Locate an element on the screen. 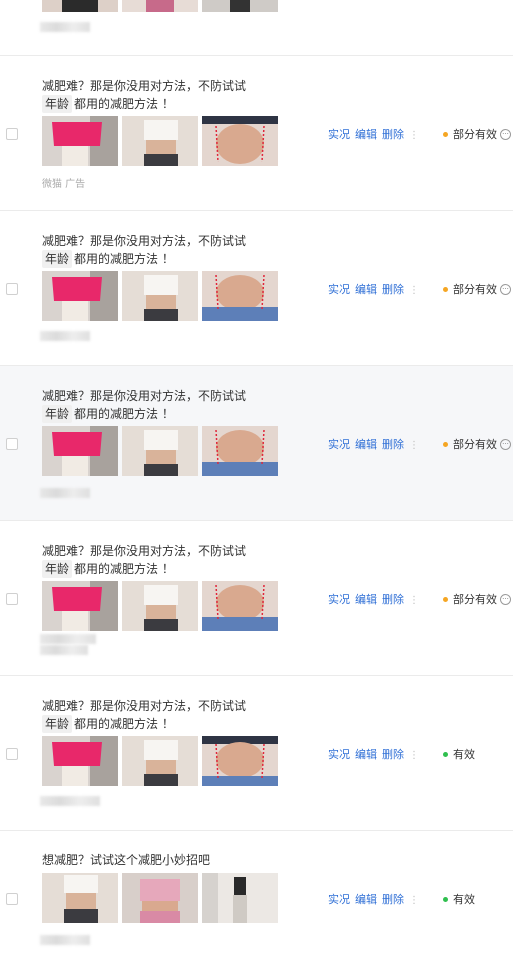  list-item is located at coordinates (256, 28).